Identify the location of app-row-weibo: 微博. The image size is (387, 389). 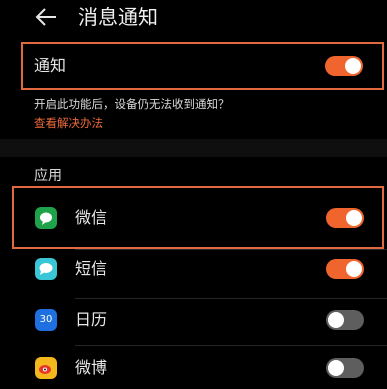
(193, 367).